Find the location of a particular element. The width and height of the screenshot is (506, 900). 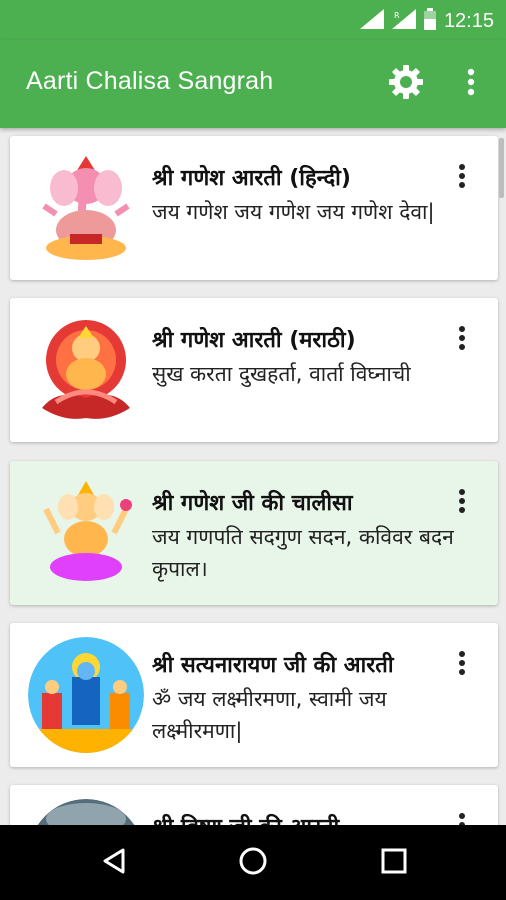

item-title: श्री गणेश आरती (हिन्दी) is located at coordinates (251, 178).